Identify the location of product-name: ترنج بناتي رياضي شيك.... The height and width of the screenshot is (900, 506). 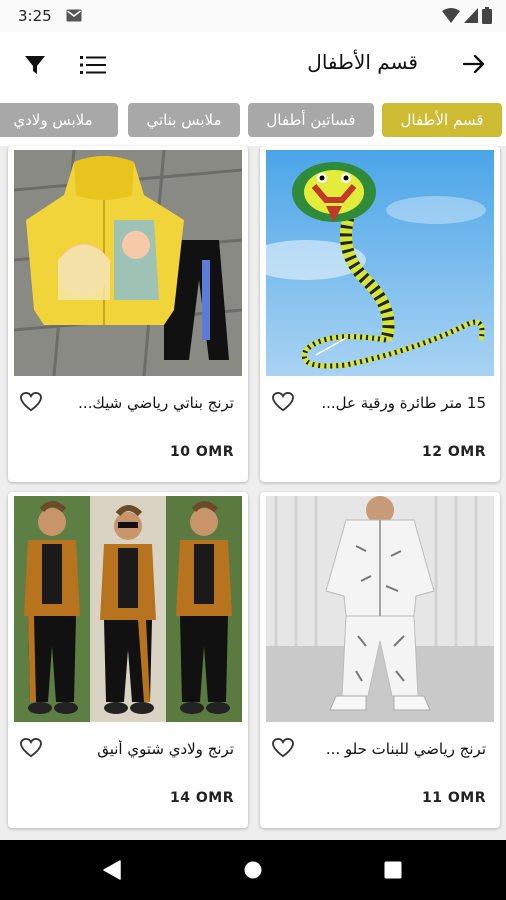
(156, 403).